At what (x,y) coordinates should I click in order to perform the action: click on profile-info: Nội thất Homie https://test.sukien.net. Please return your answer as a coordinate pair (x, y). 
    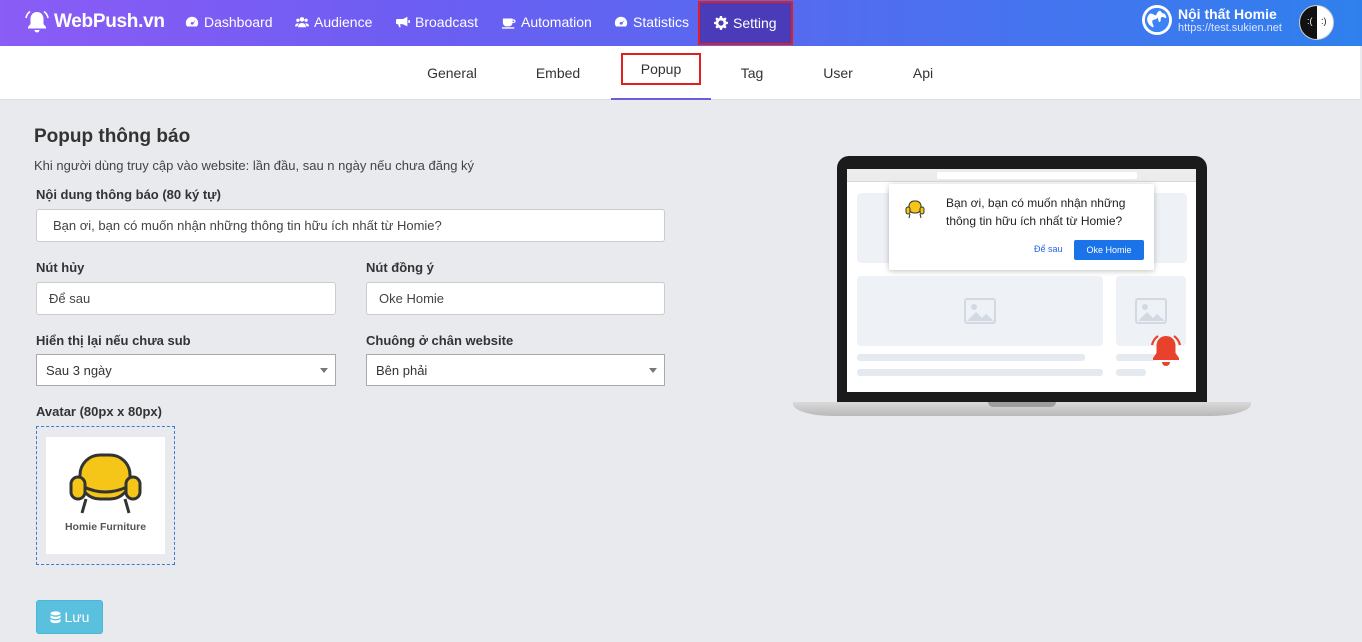
    Looking at the image, I should click on (1212, 20).